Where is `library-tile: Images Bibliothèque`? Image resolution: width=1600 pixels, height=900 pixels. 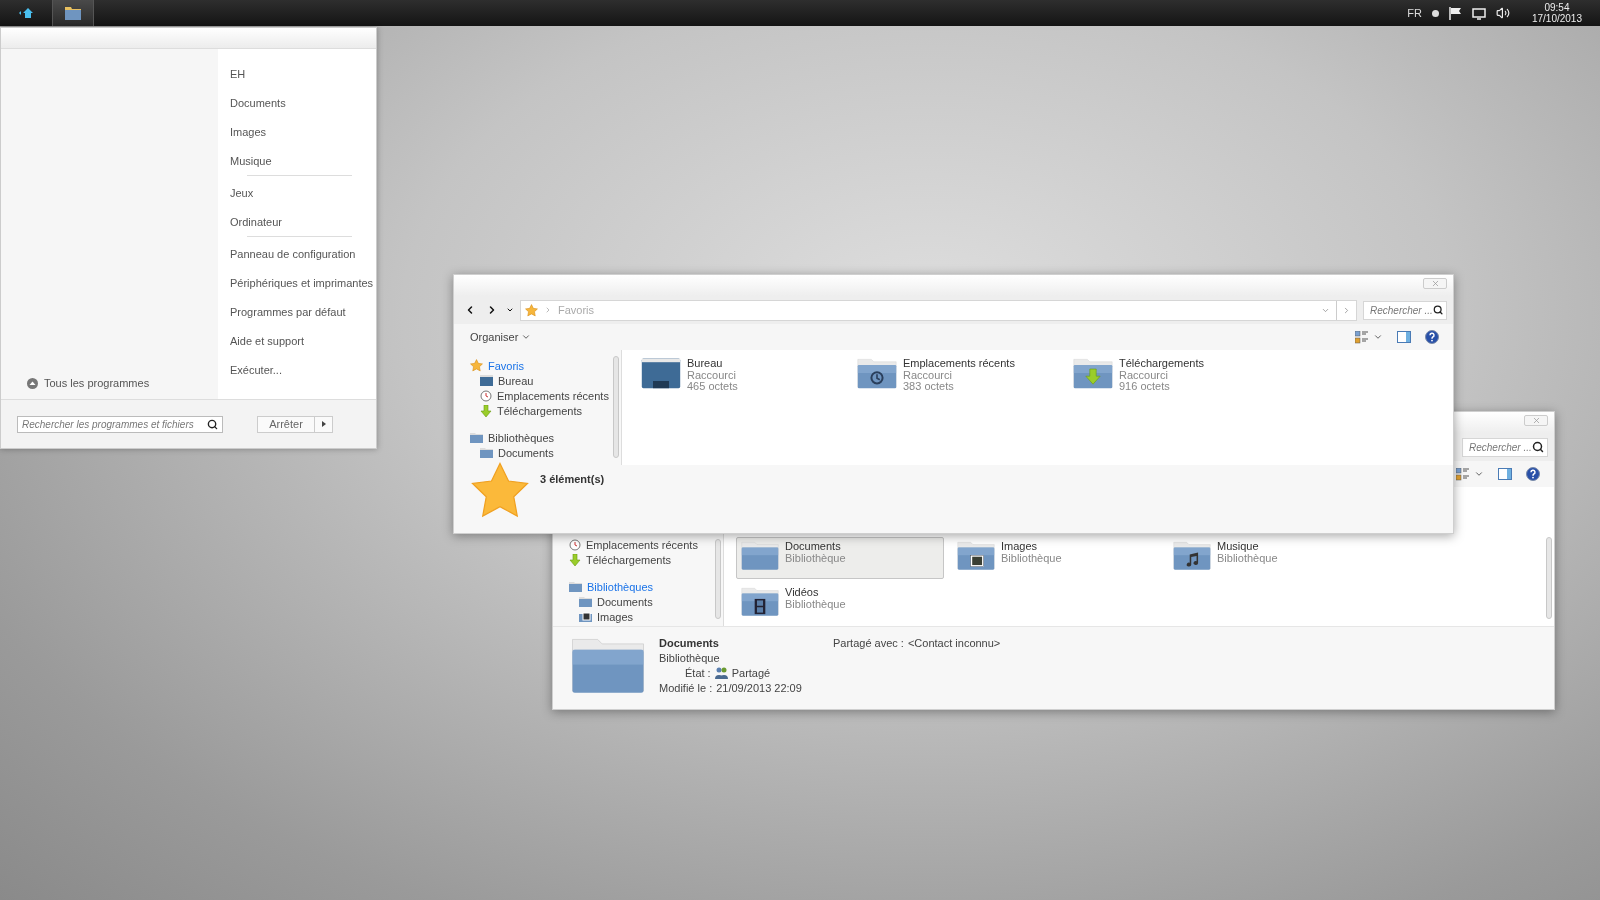 library-tile: Images Bibliothèque is located at coordinates (1056, 558).